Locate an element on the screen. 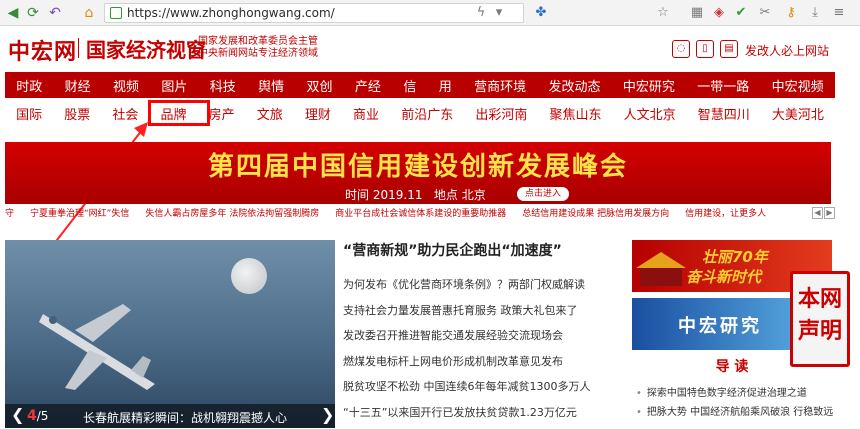 Image resolution: width=860 pixels, height=429 pixels. headline: “营商新规”助力民企跑出“加速度” is located at coordinates (473, 250).